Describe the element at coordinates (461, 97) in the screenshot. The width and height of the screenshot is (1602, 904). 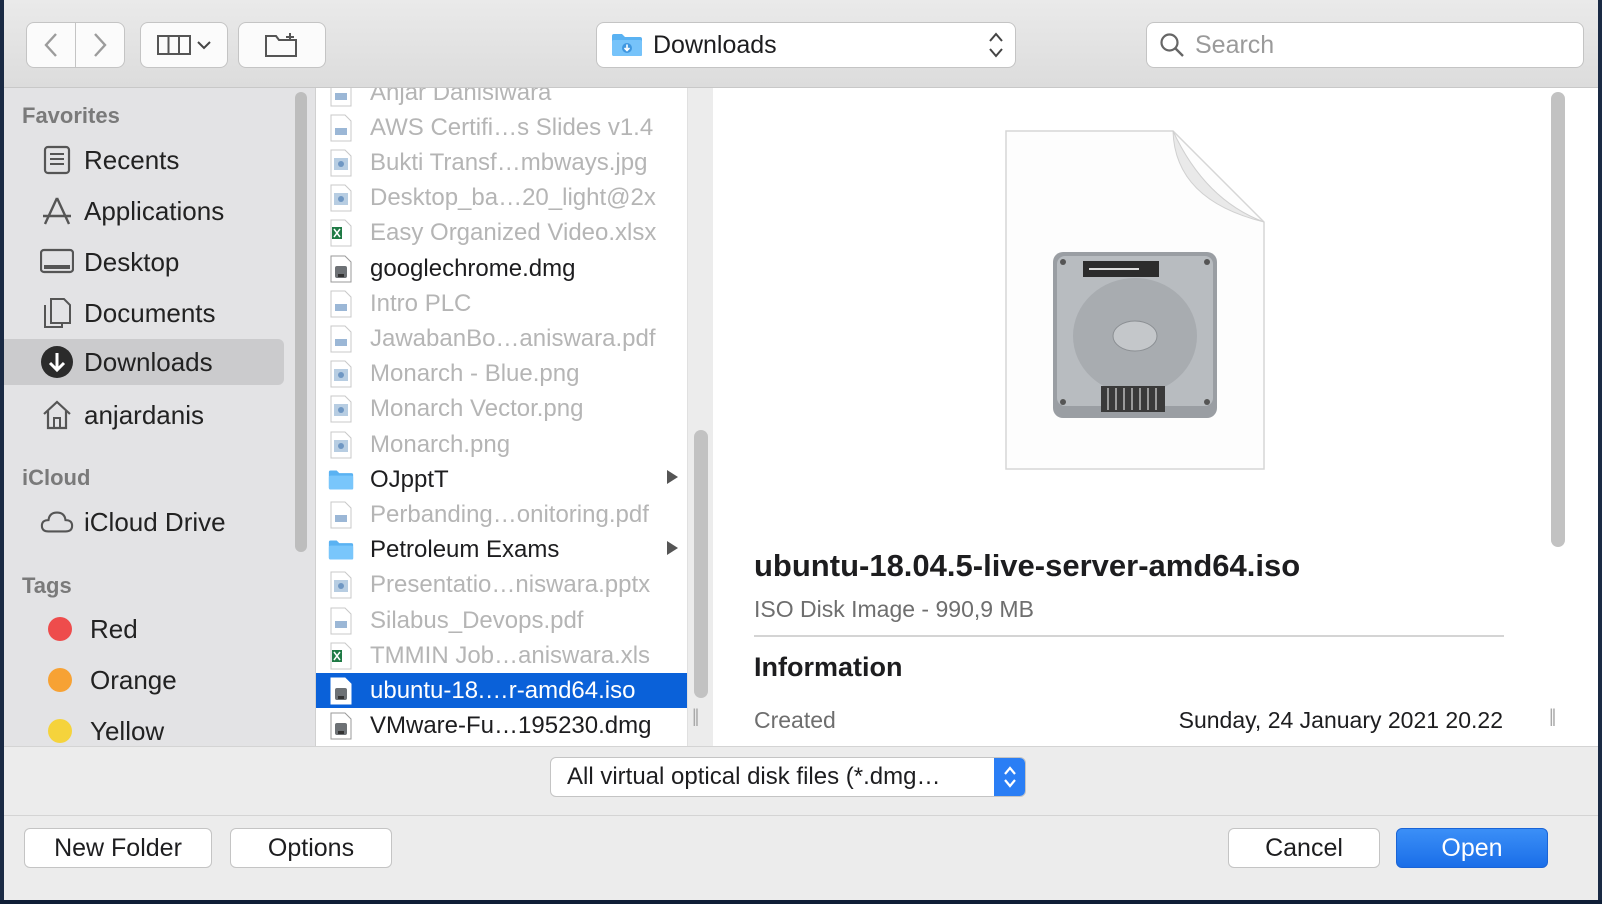
I see `file-name: Anjar Danisiwara` at that location.